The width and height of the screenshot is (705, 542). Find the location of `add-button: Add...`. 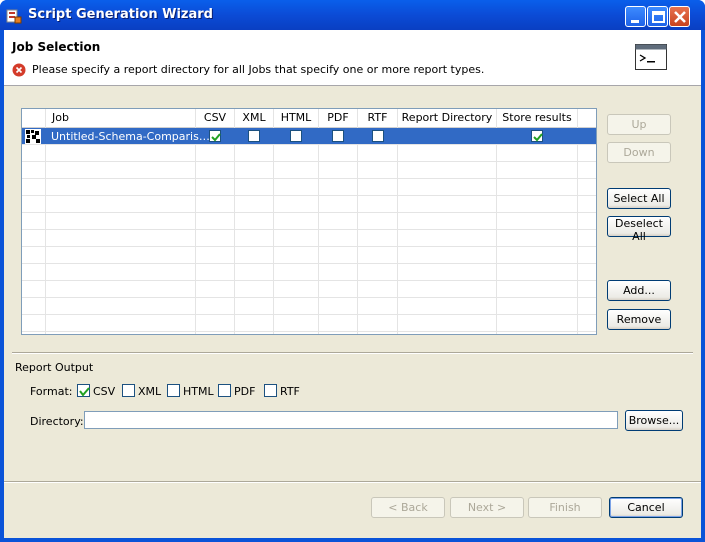

add-button: Add... is located at coordinates (639, 290).